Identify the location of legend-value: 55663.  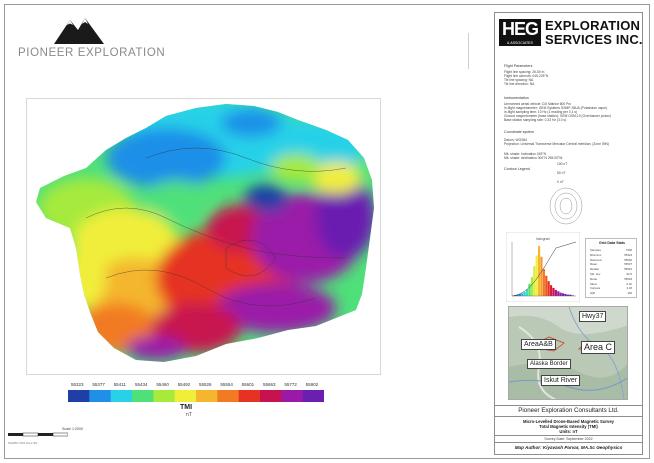
(269, 384).